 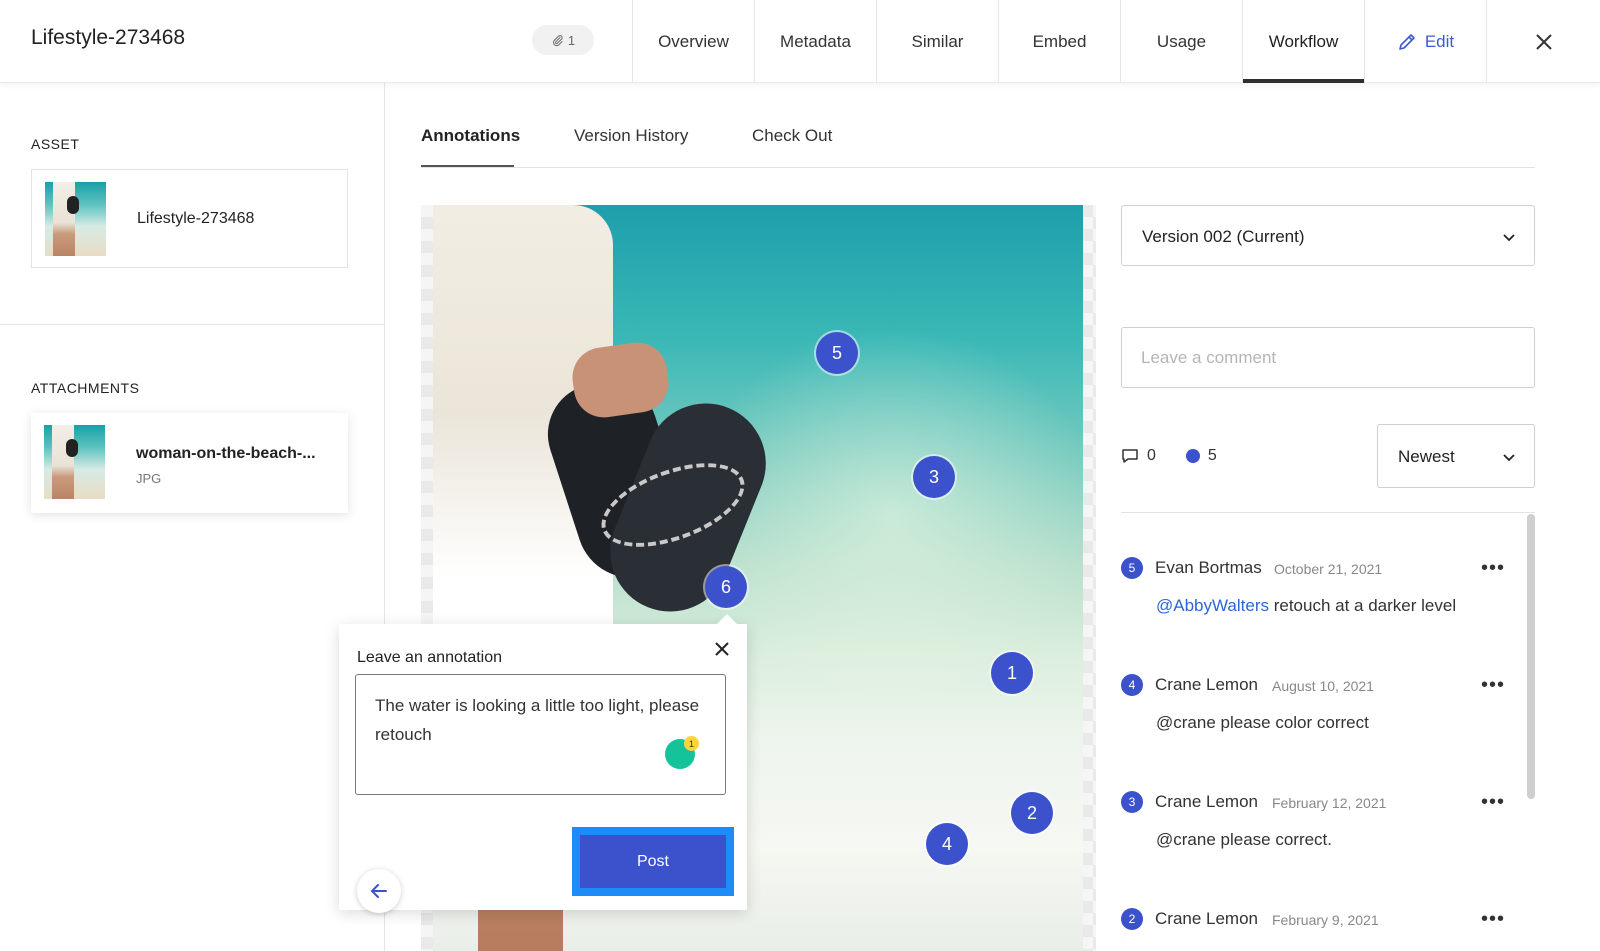 I want to click on attachments-section-label: ATTACHMENTS, so click(x=85, y=388).